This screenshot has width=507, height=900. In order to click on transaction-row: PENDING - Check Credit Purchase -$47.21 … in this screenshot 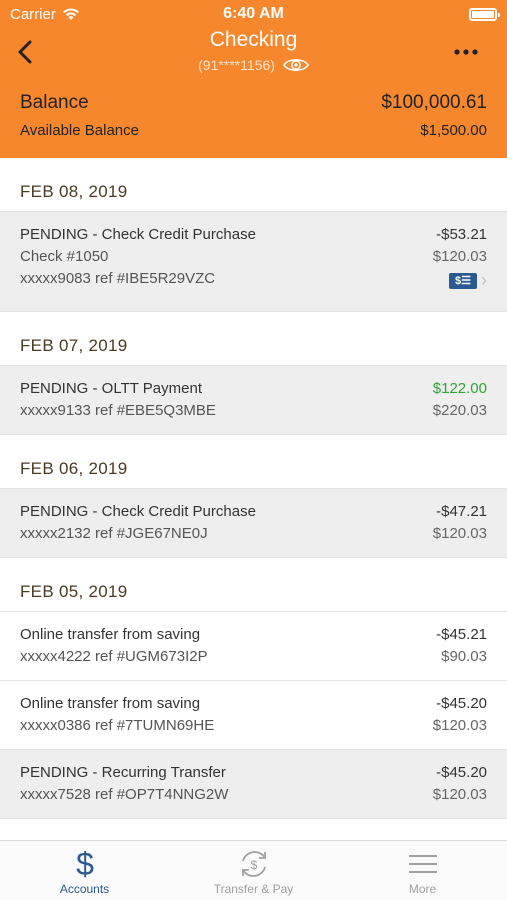, I will do `click(253, 523)`.